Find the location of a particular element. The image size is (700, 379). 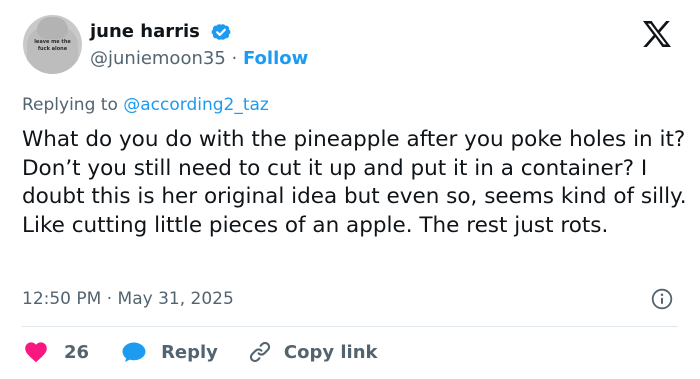

link-icon is located at coordinates (260, 352).